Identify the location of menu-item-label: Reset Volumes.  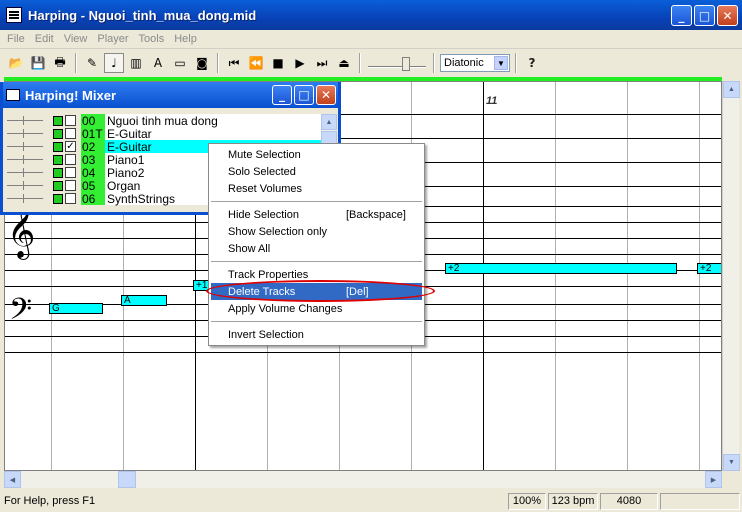
(265, 188).